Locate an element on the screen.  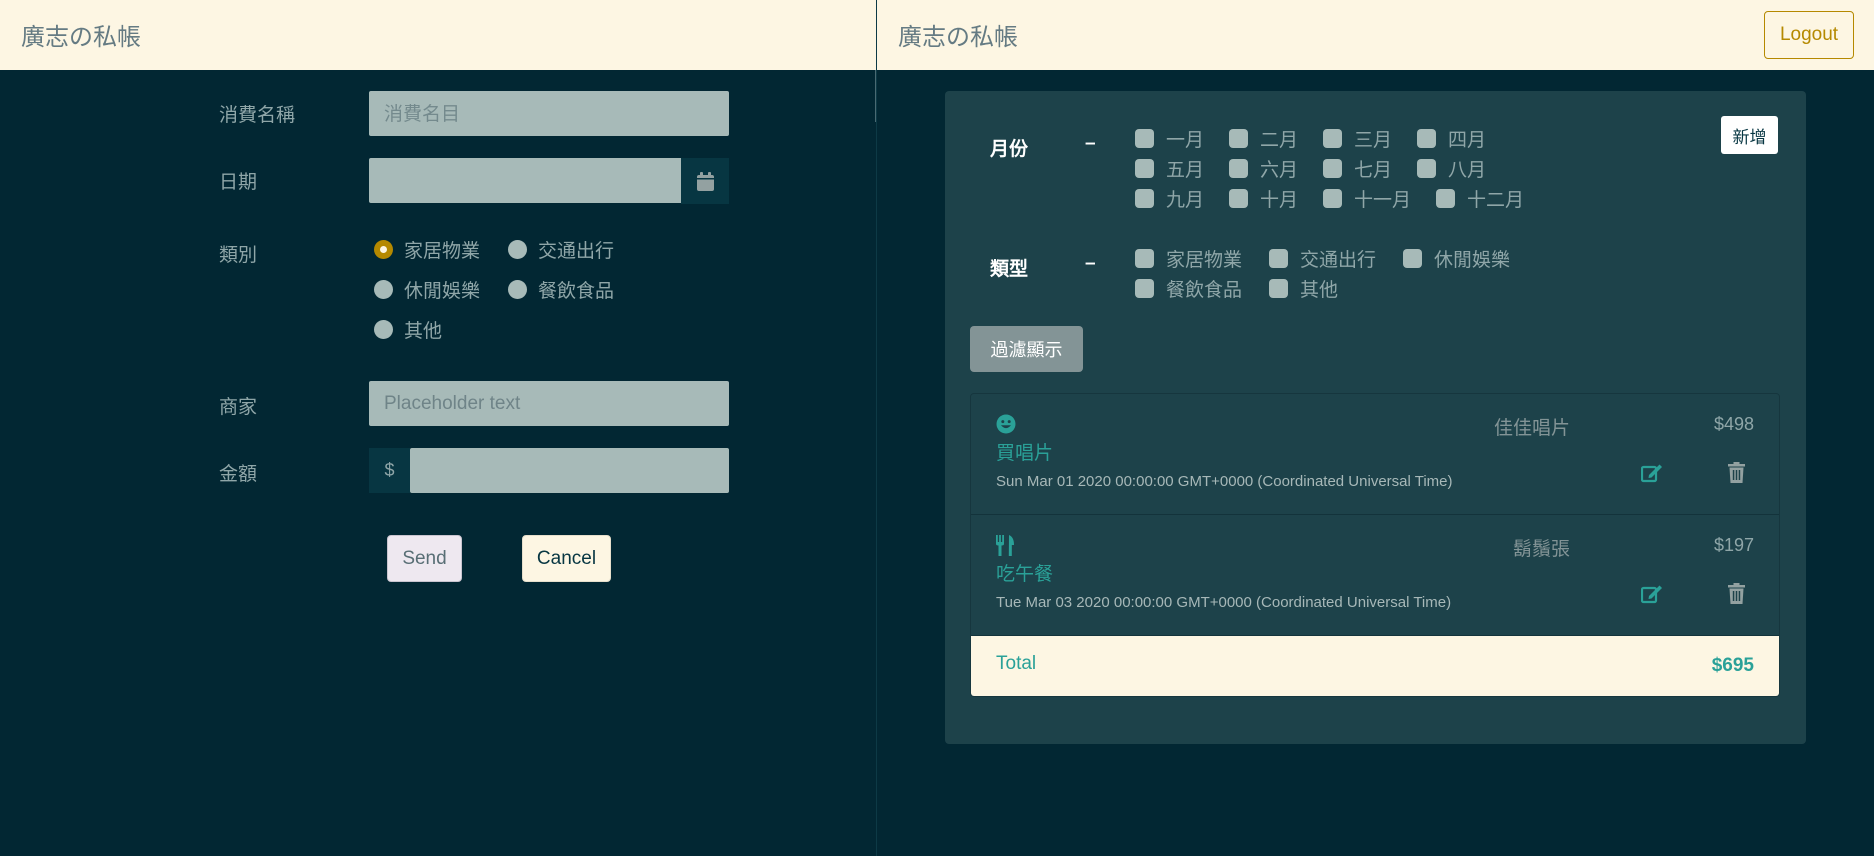
apply-filter-button: 過濾顯示 is located at coordinates (1026, 349).